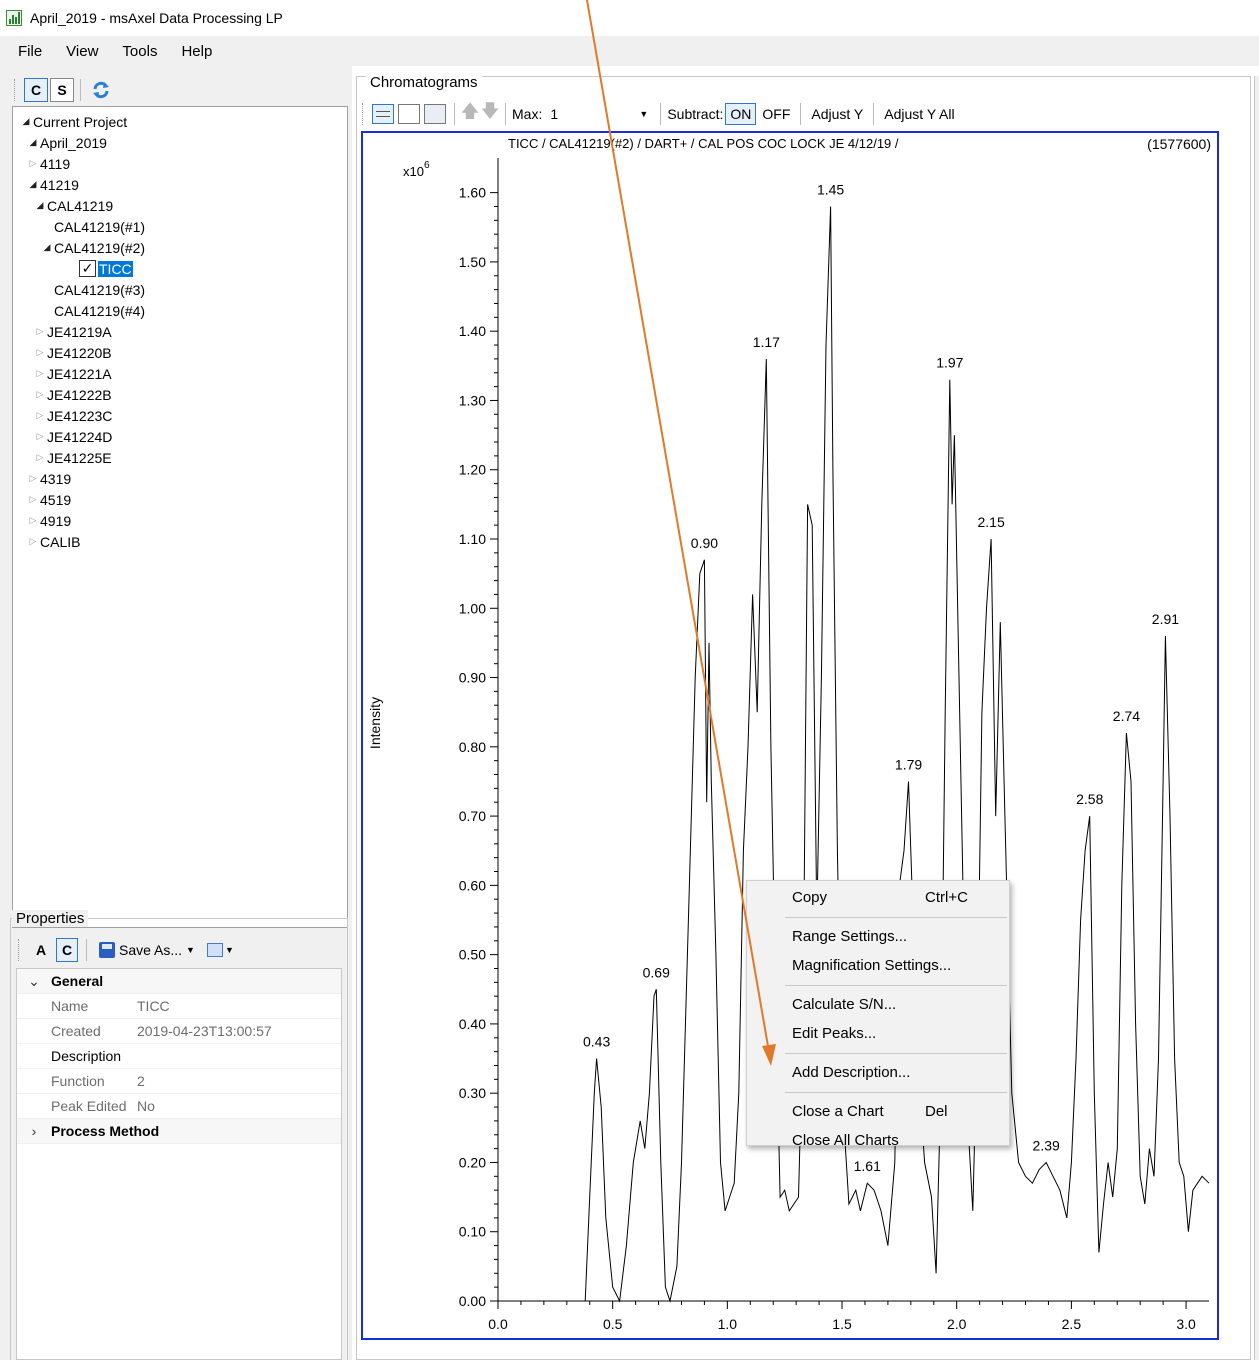 The height and width of the screenshot is (1360, 1259). Describe the element at coordinates (180, 394) in the screenshot. I see `tree-node: ▷ JE41222B` at that location.